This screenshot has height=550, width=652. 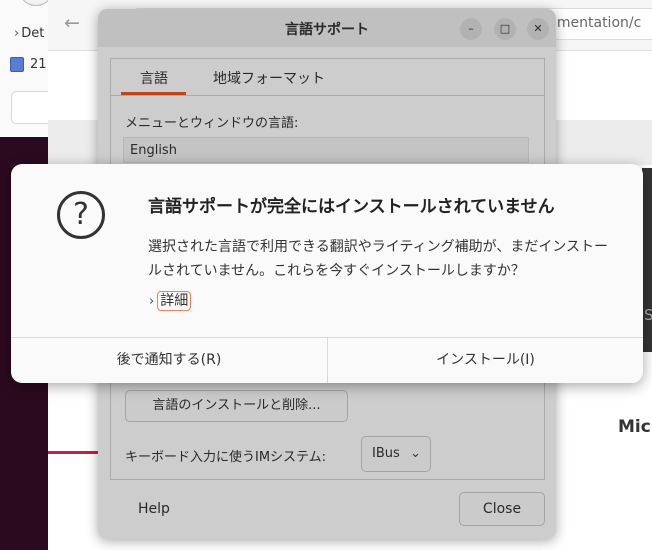 What do you see at coordinates (635, 427) in the screenshot?
I see `page-fragment-micr: Micr` at bounding box center [635, 427].